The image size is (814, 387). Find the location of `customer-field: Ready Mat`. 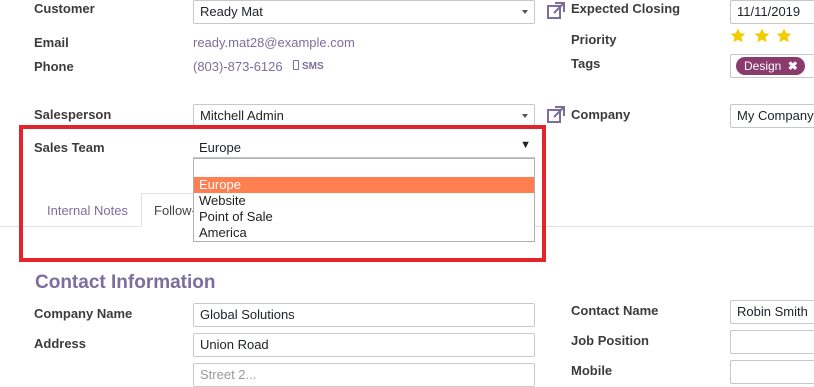

customer-field: Ready Mat is located at coordinates (364, 12).